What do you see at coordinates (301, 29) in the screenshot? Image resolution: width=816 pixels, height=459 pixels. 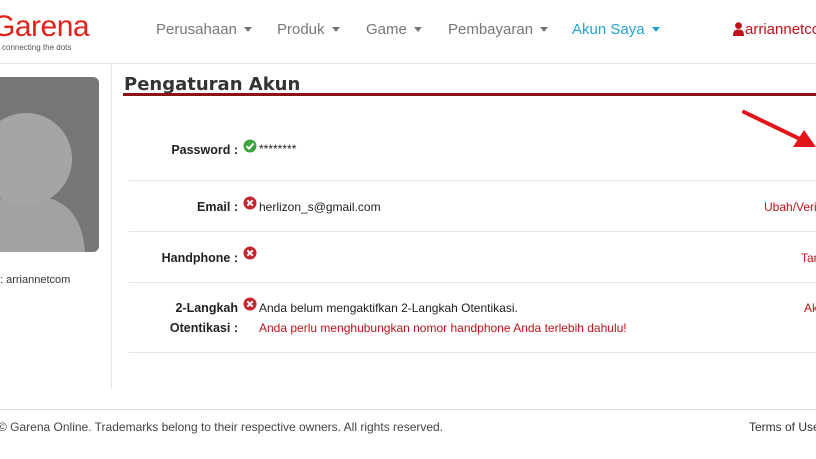 I see `nav-produk-label: Produk` at bounding box center [301, 29].